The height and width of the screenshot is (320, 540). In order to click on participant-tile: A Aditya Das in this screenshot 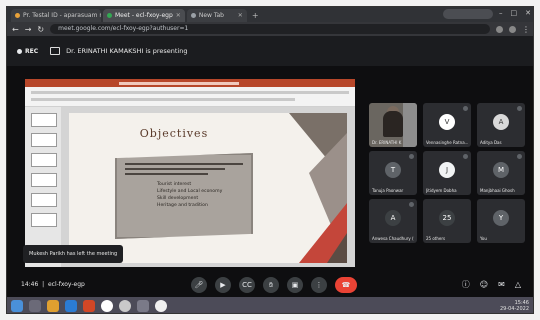, I will do `click(501, 125)`.